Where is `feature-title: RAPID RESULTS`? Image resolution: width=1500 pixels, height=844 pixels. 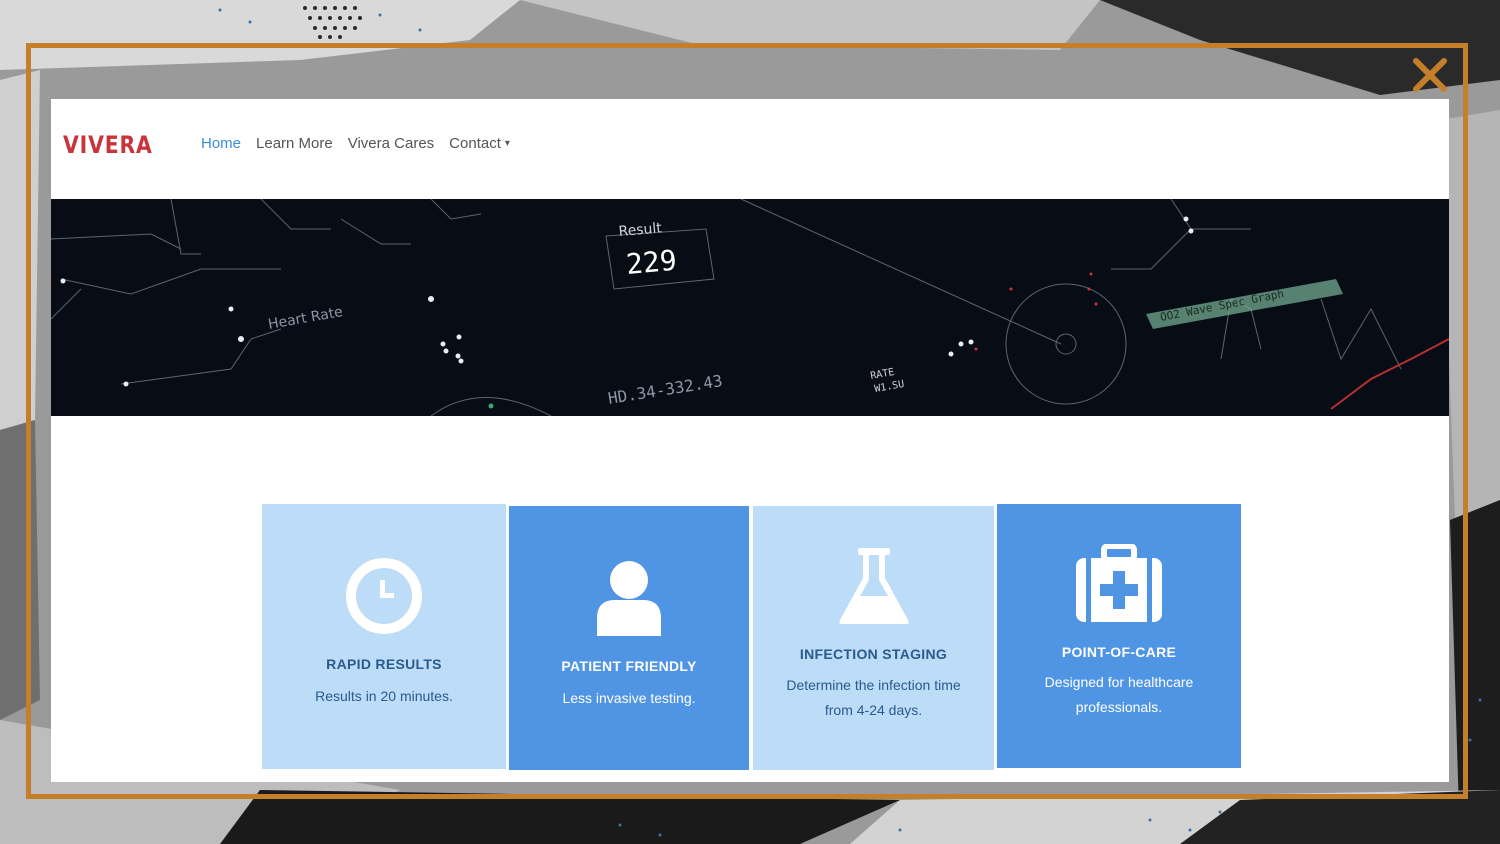
feature-title: RAPID RESULTS is located at coordinates (384, 664).